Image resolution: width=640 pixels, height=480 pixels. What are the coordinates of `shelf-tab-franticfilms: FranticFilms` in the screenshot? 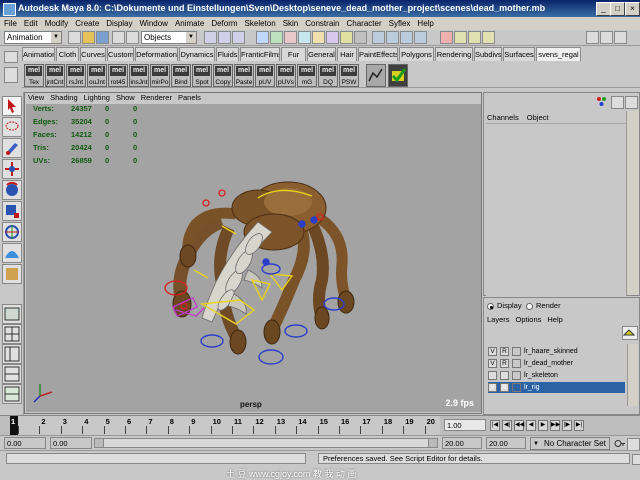 It's located at (260, 54).